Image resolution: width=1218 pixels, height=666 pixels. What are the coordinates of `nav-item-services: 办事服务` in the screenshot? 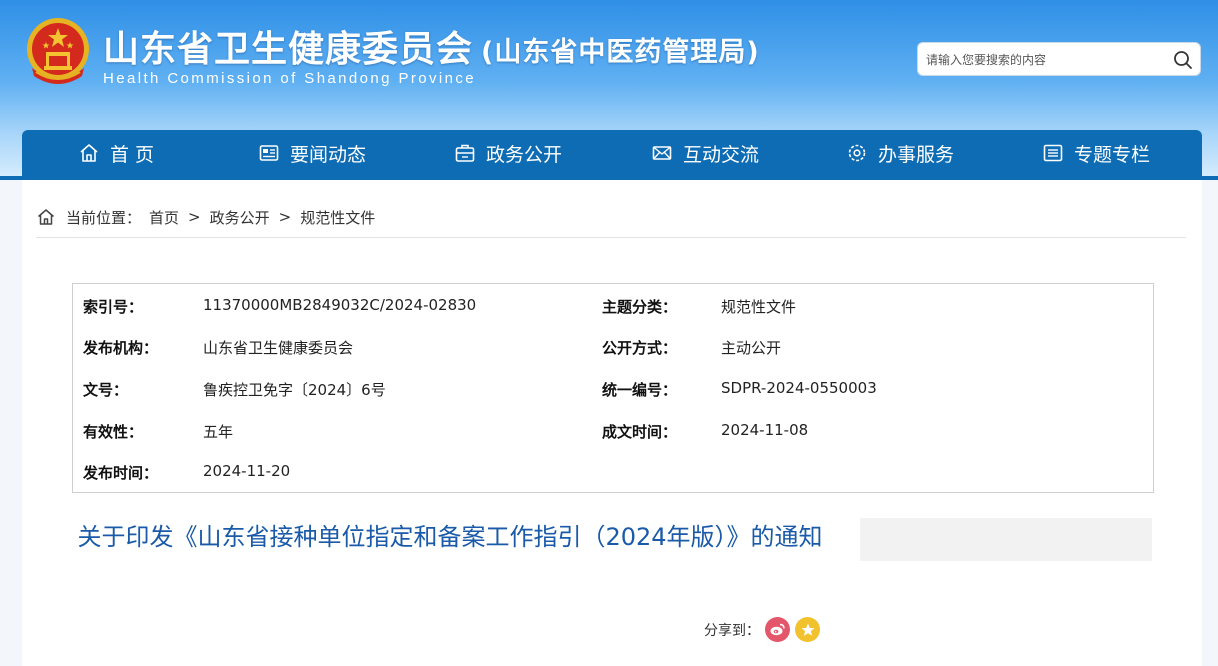 It's located at (900, 153).